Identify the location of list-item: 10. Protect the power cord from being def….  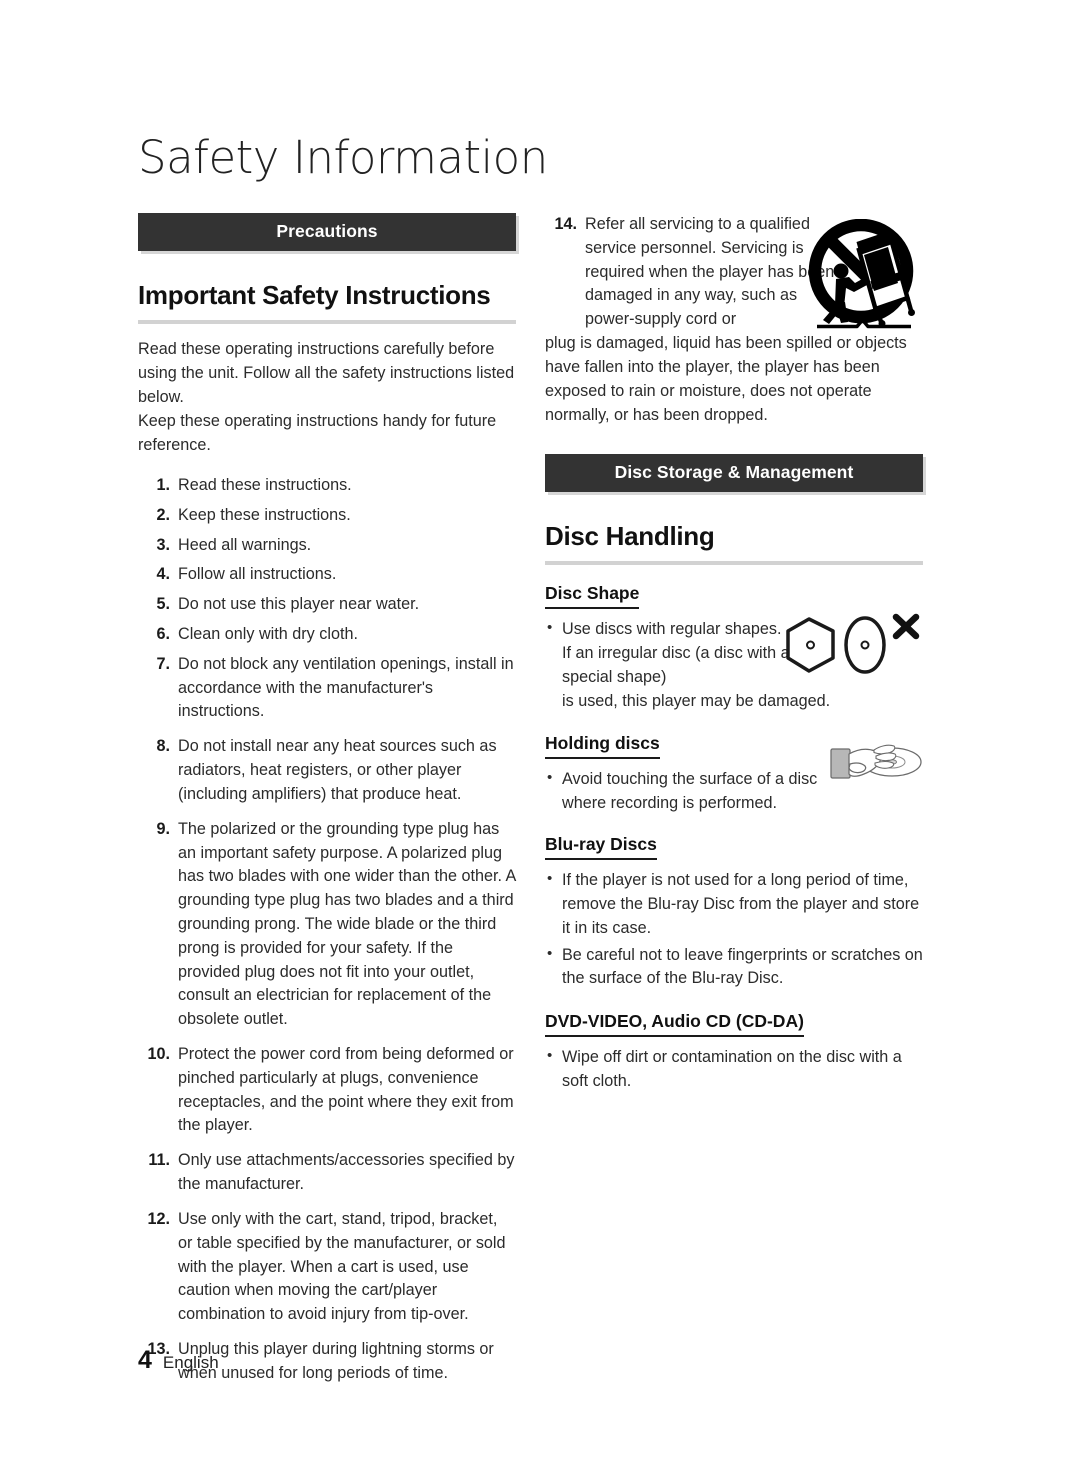
(327, 1090).